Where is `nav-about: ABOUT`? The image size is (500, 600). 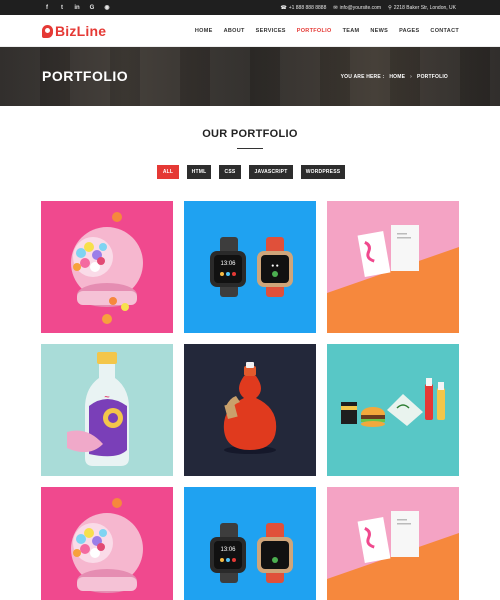 nav-about: ABOUT is located at coordinates (234, 31).